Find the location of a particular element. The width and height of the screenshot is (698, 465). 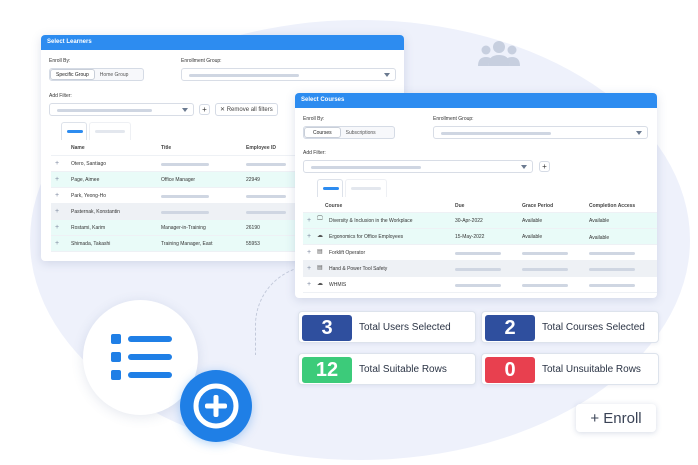

option-subscriptions: Subscriptions is located at coordinates (361, 132).